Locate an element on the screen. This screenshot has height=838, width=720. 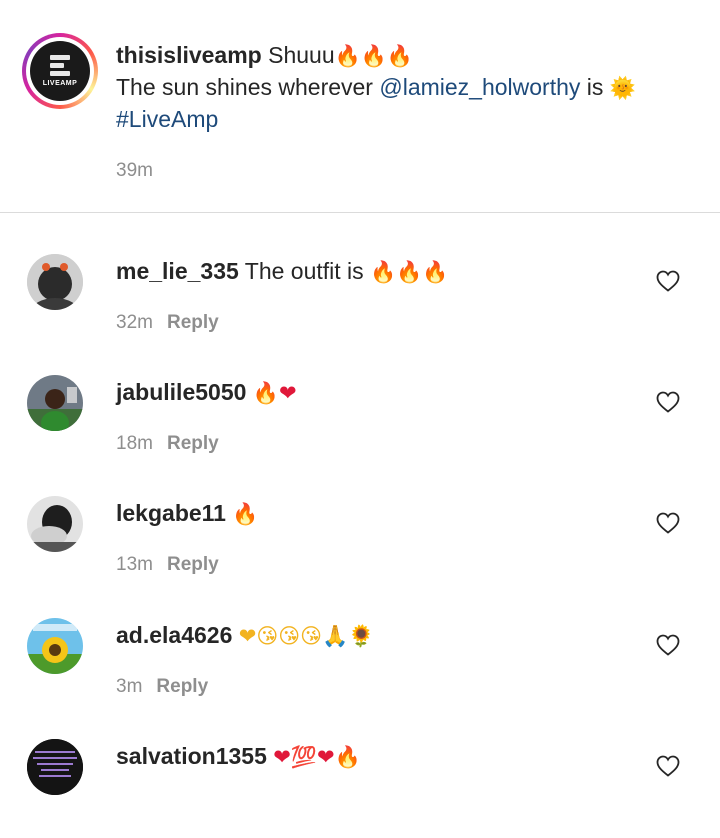
comment-text: jabulile5050 🔥❤ is located at coordinates (206, 392).